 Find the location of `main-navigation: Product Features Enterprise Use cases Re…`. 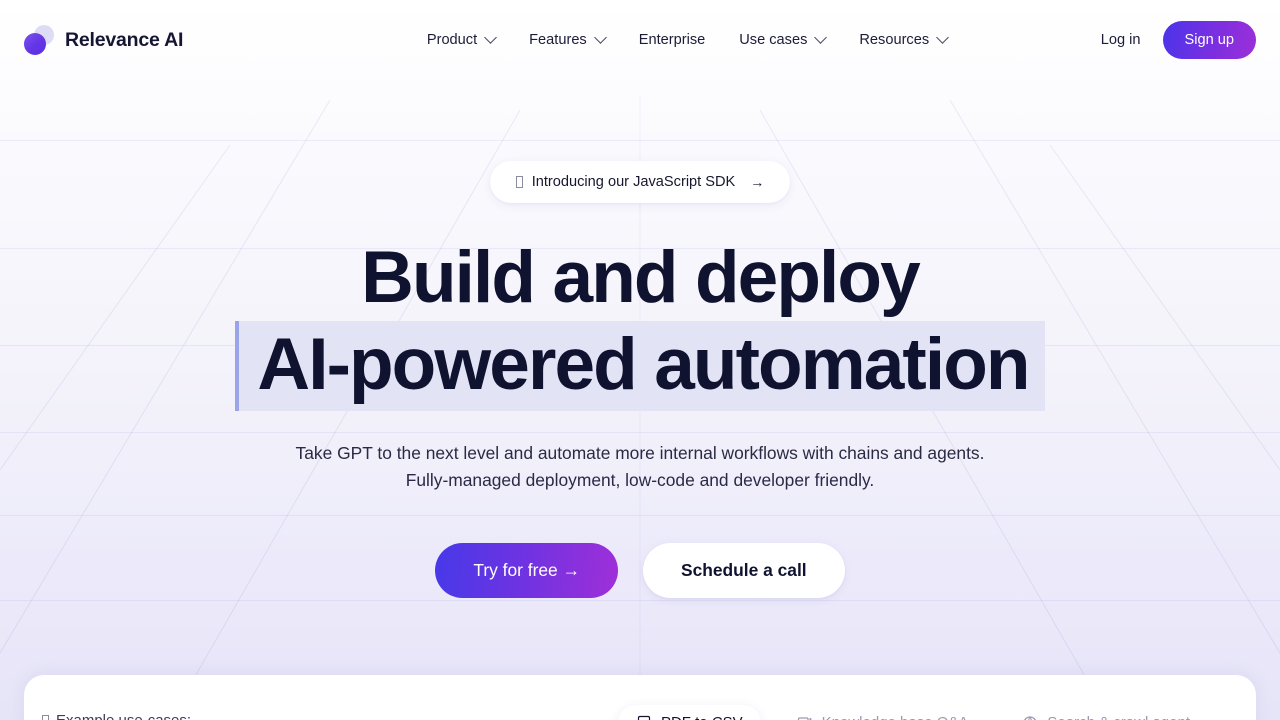

main-navigation: Product Features Enterprise Use cases Re… is located at coordinates (686, 39).